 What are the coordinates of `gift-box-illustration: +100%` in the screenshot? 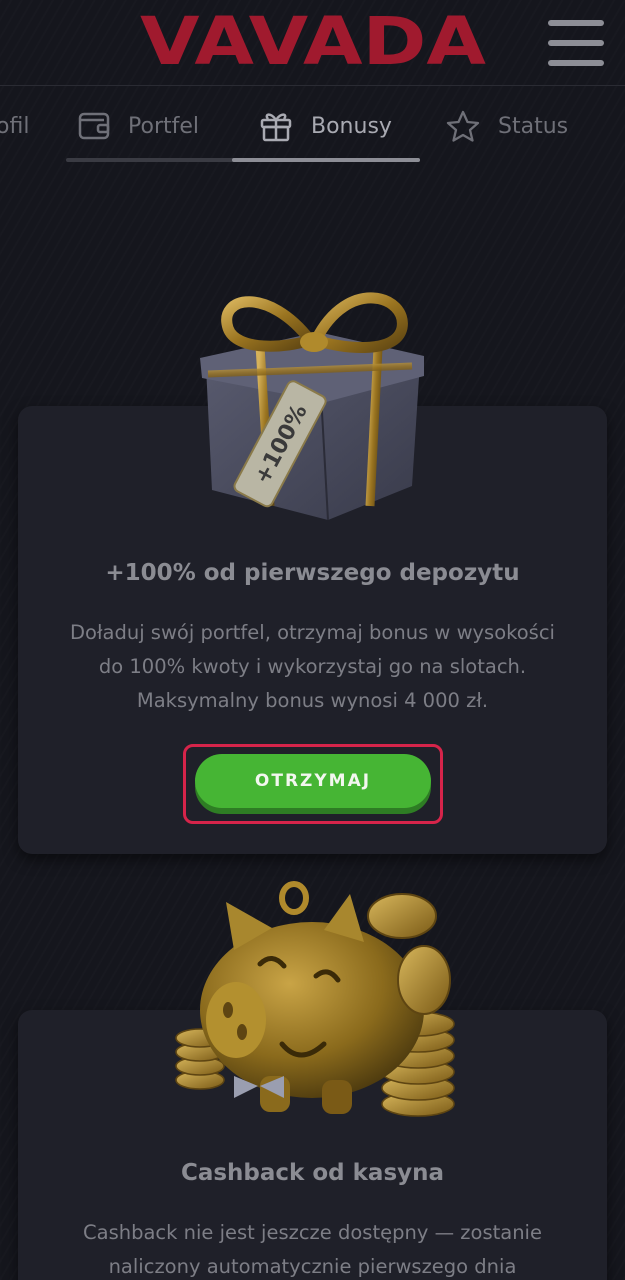 It's located at (312, 406).